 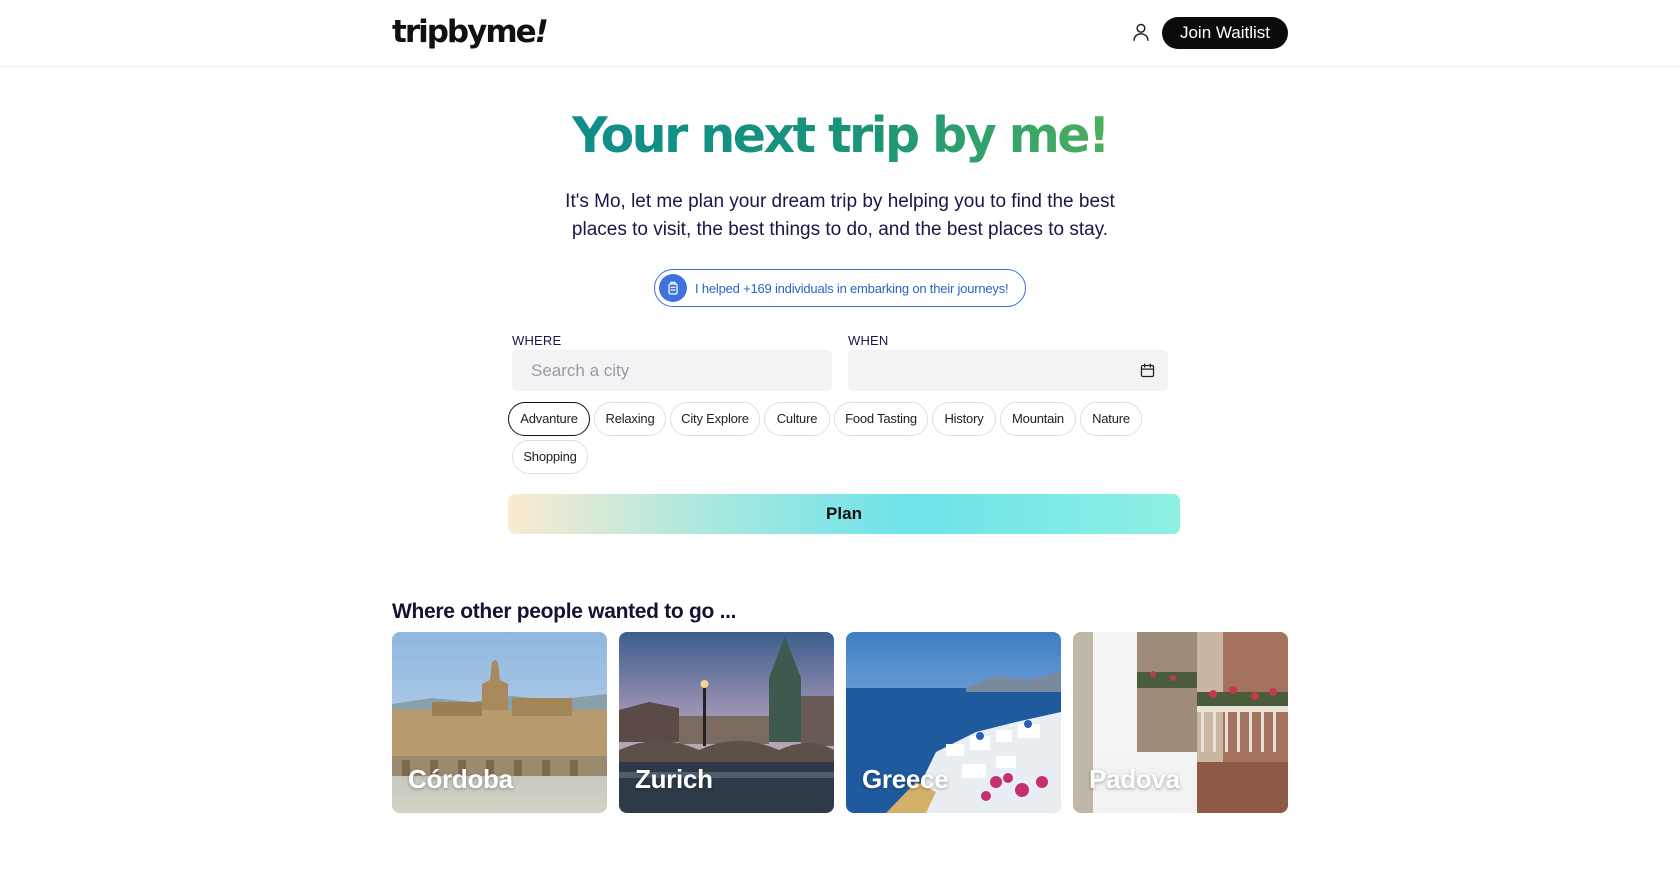 I want to click on when-label: WHEN, so click(x=868, y=340).